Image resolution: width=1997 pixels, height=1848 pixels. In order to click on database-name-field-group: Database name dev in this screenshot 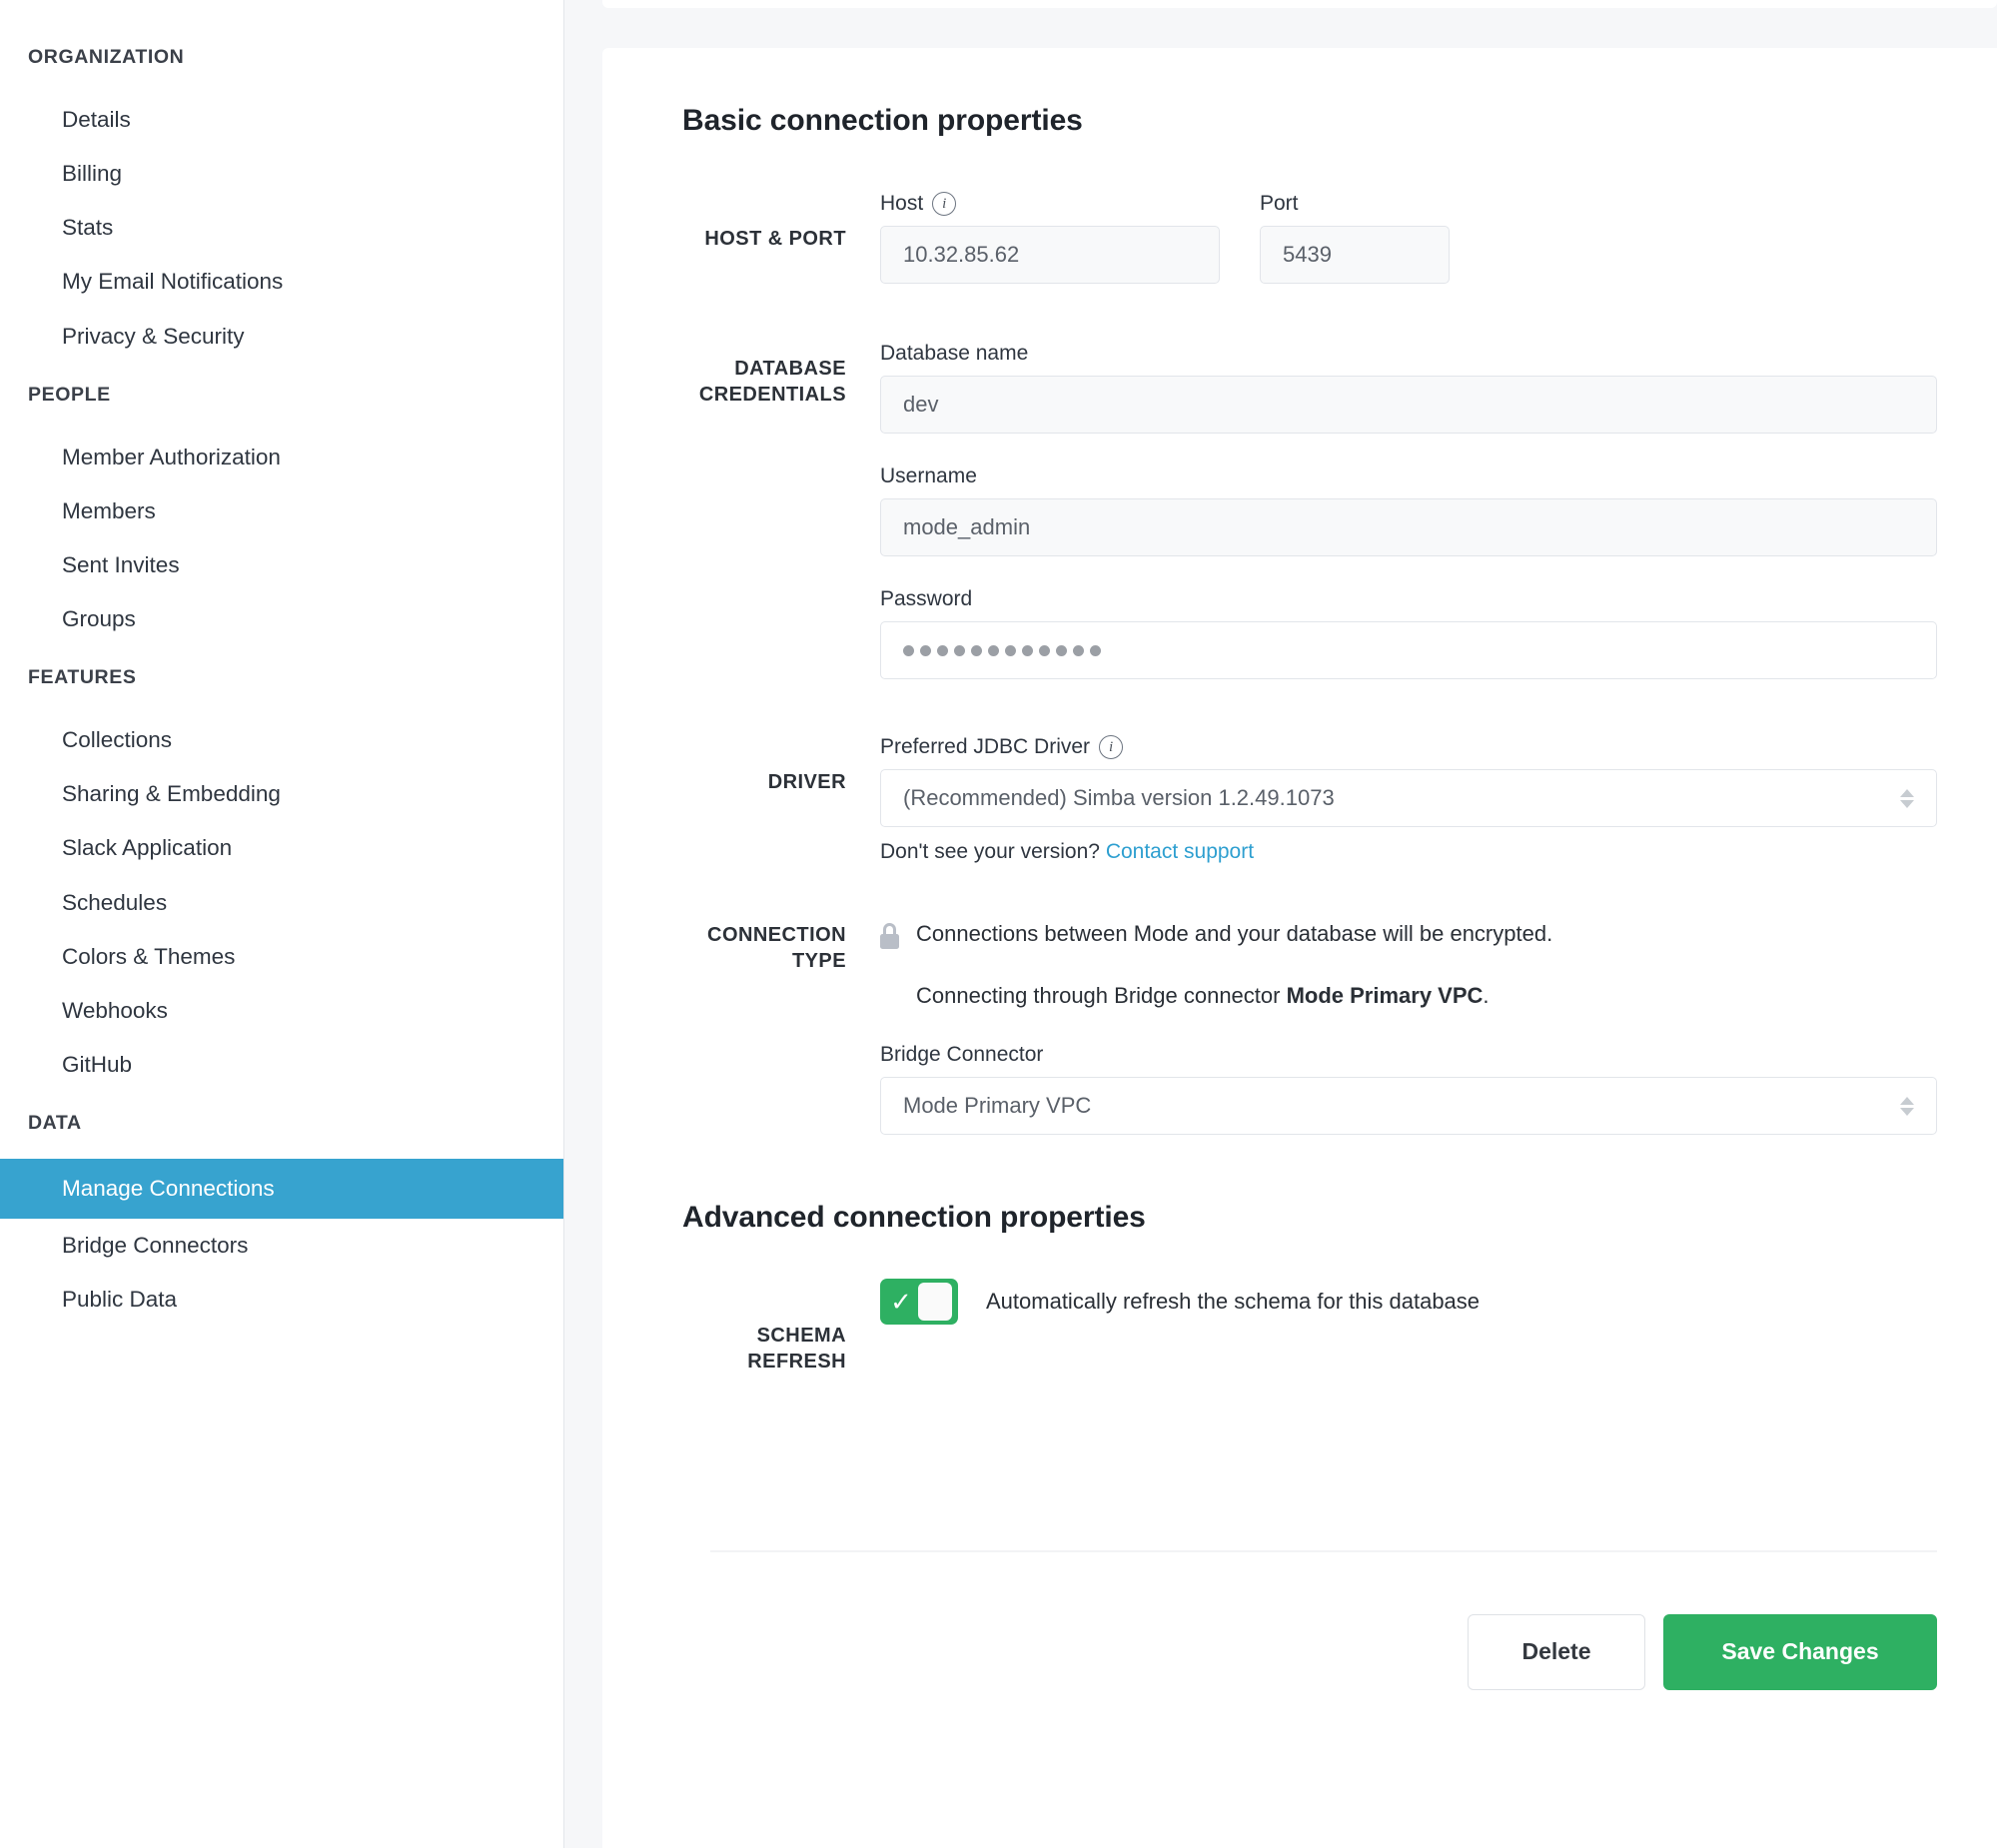, I will do `click(1408, 388)`.